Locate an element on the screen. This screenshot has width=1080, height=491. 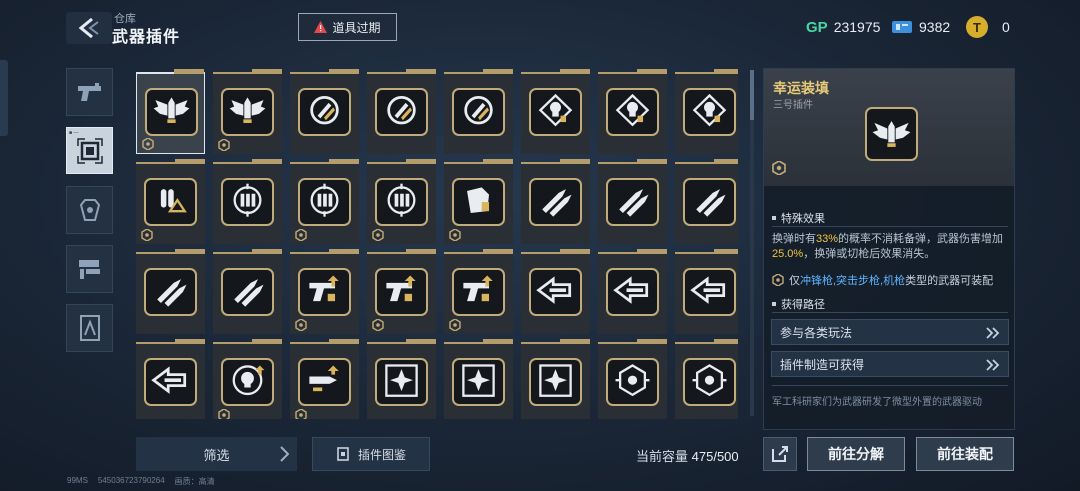
double-chevron-icon is located at coordinates (993, 333).